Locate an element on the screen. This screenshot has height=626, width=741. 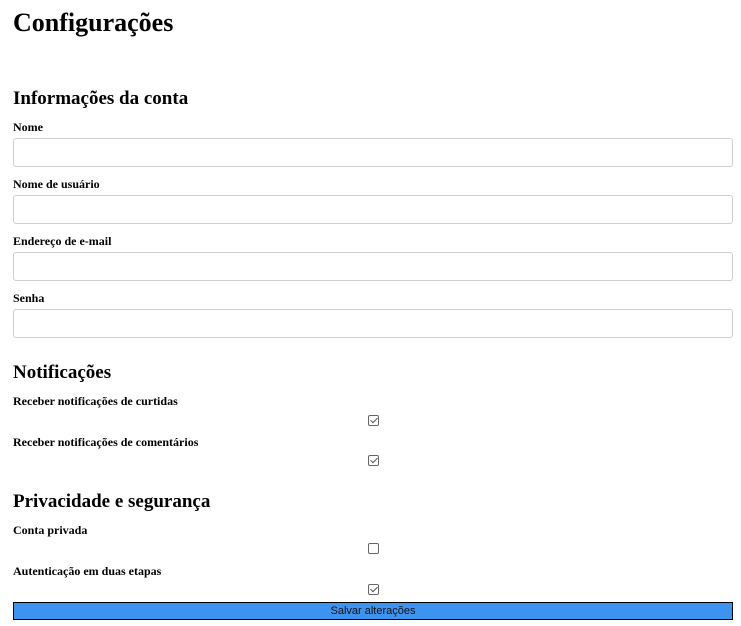
save-button: Salvar alterações is located at coordinates (373, 611).